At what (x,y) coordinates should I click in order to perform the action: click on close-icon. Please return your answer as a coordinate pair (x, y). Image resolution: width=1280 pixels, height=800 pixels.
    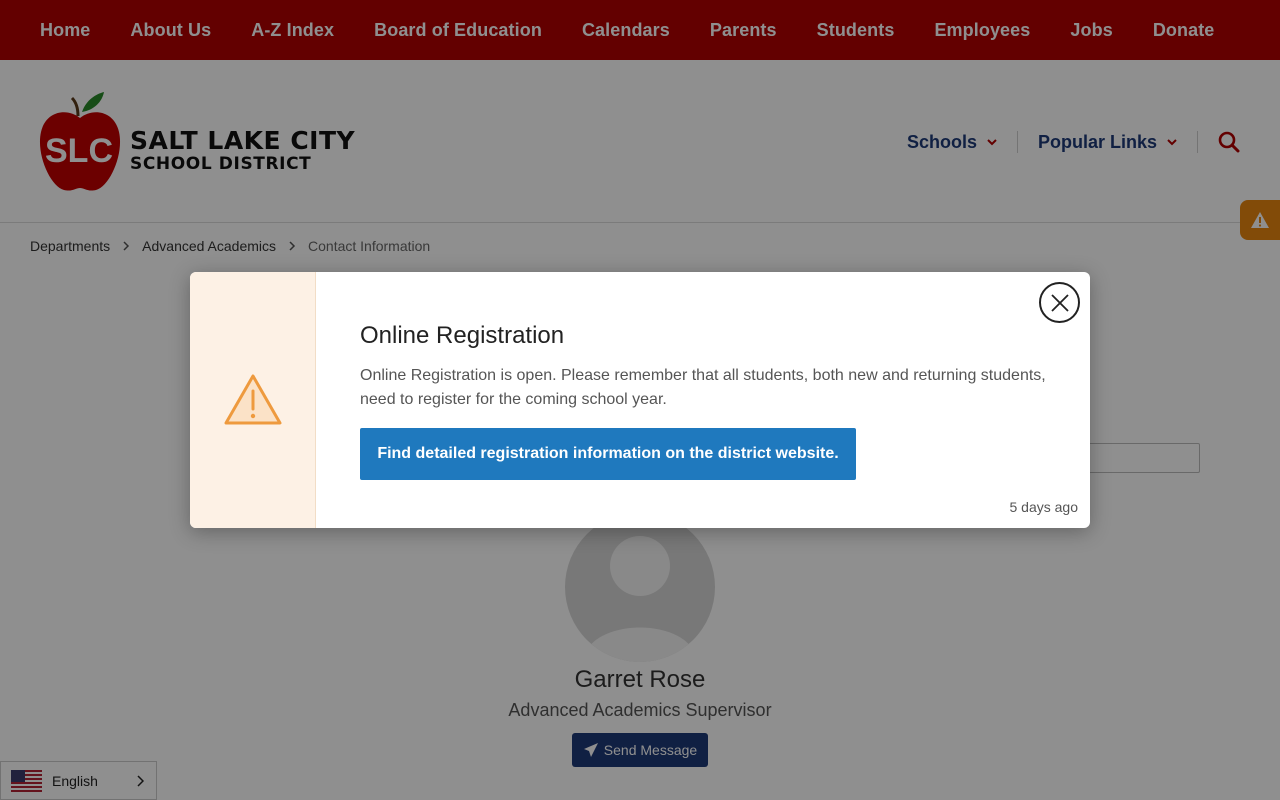
    Looking at the image, I should click on (1059, 302).